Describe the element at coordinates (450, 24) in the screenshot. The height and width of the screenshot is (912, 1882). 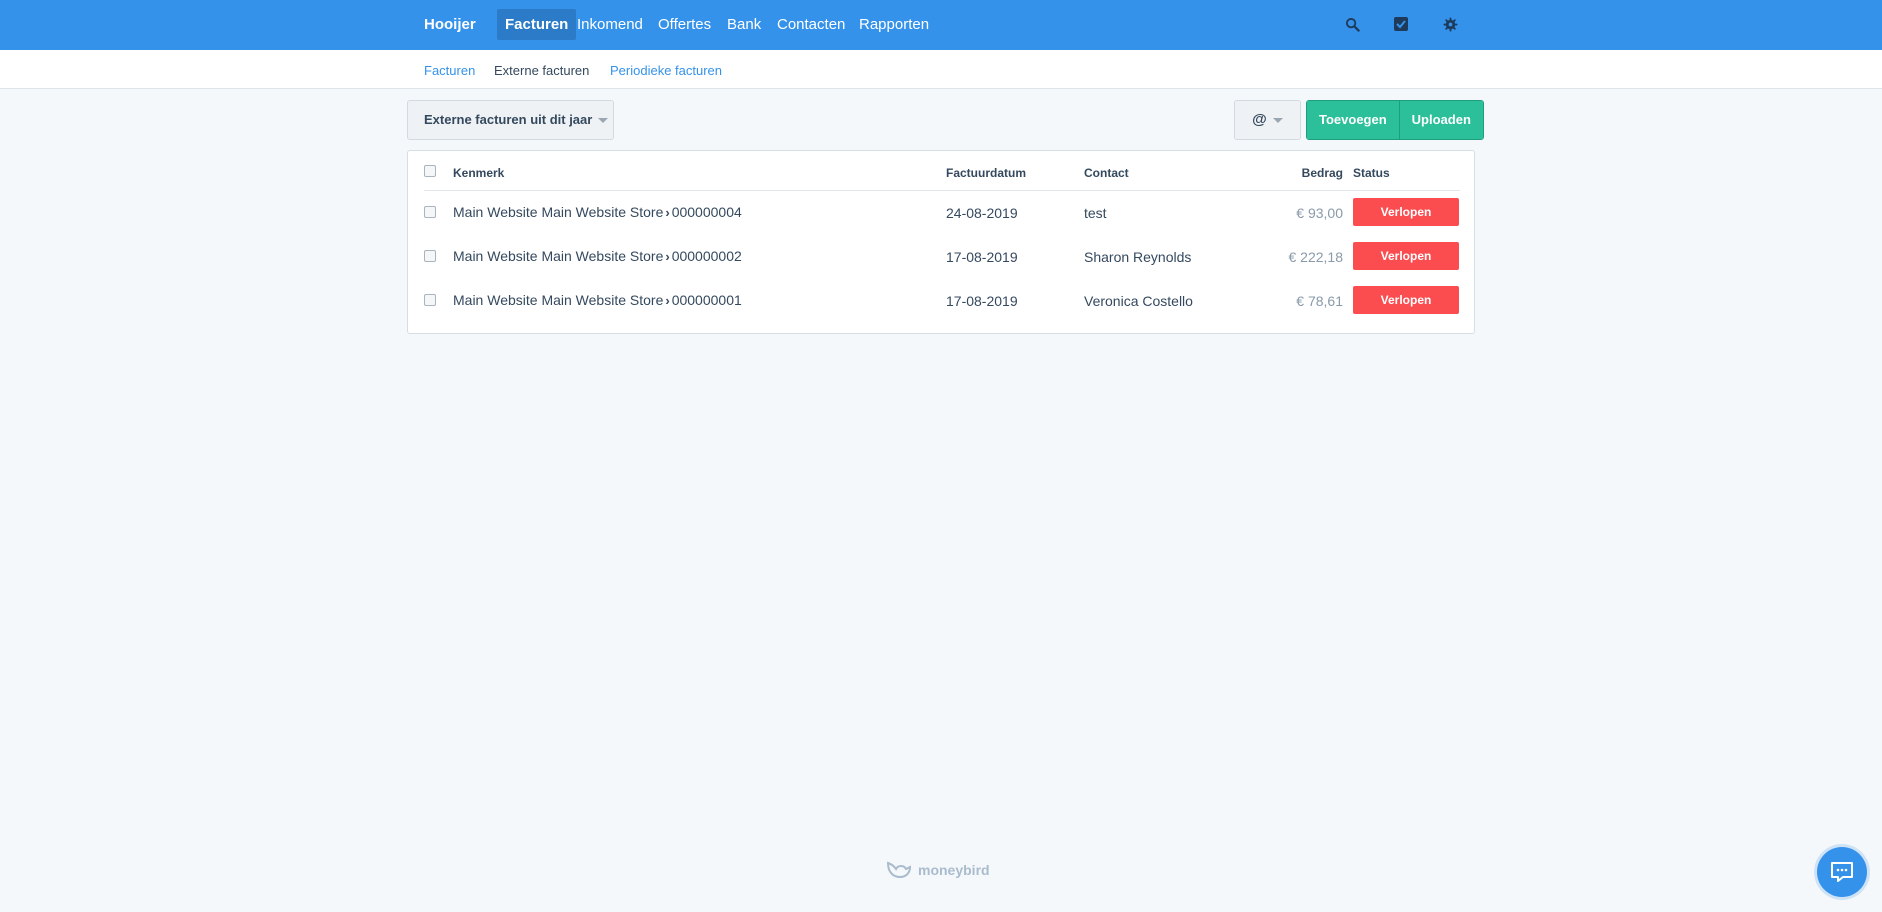
I see `brand-name: Hooijer` at that location.